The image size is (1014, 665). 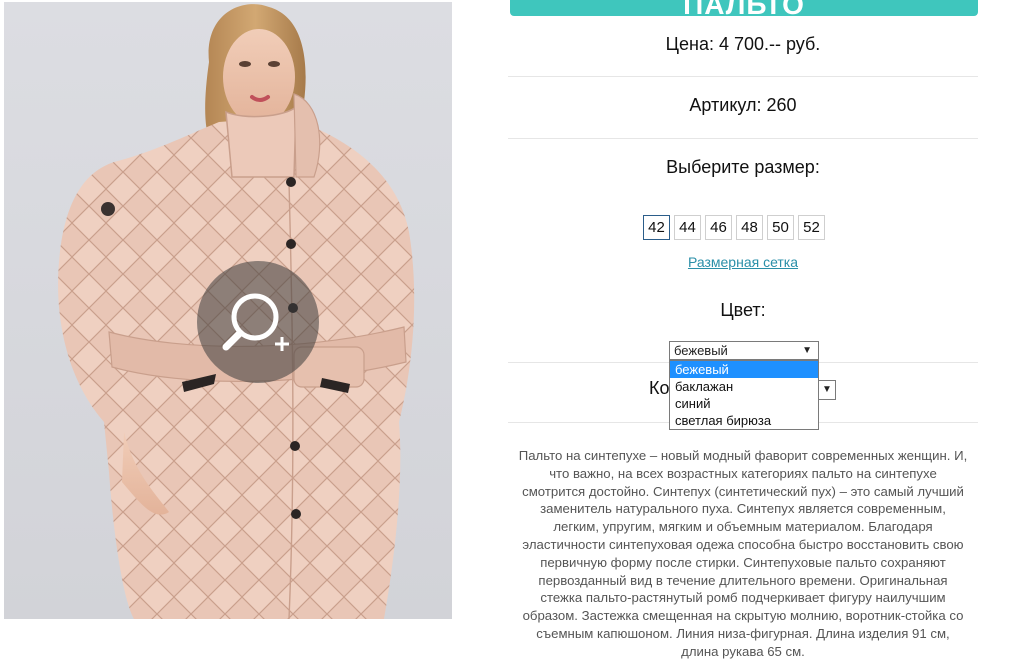 I want to click on chevron-down-icon: ▼, so click(x=807, y=350).